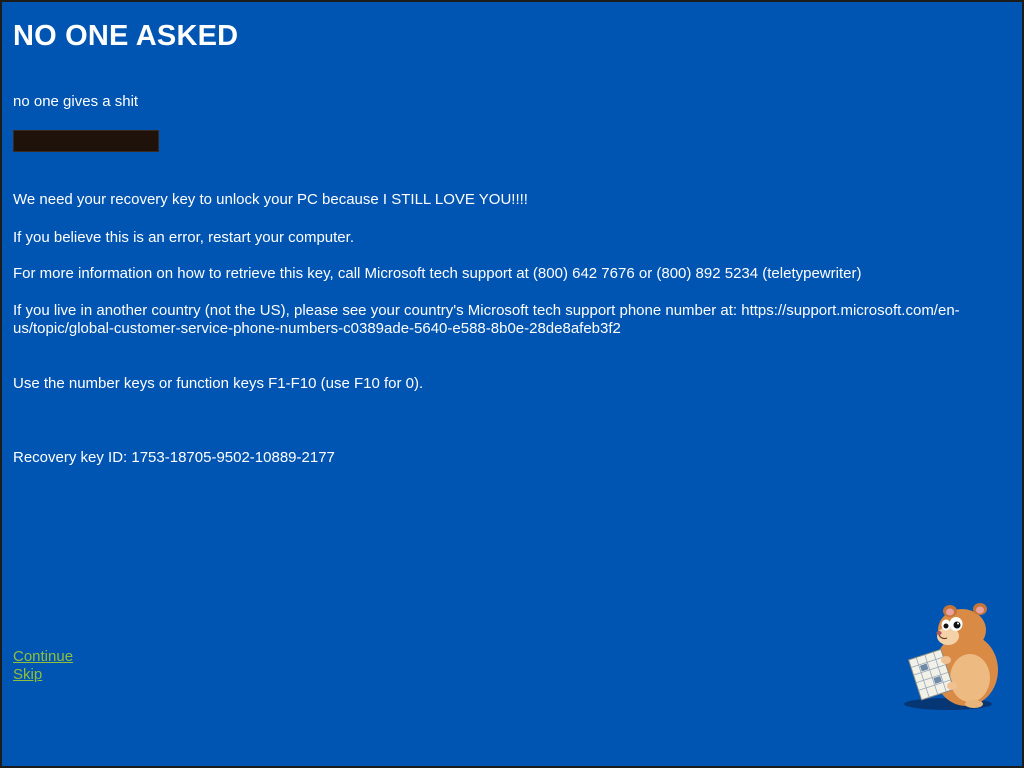 This screenshot has height=768, width=1024. What do you see at coordinates (126, 36) in the screenshot?
I see `page-title: NO ONE ASKED` at bounding box center [126, 36].